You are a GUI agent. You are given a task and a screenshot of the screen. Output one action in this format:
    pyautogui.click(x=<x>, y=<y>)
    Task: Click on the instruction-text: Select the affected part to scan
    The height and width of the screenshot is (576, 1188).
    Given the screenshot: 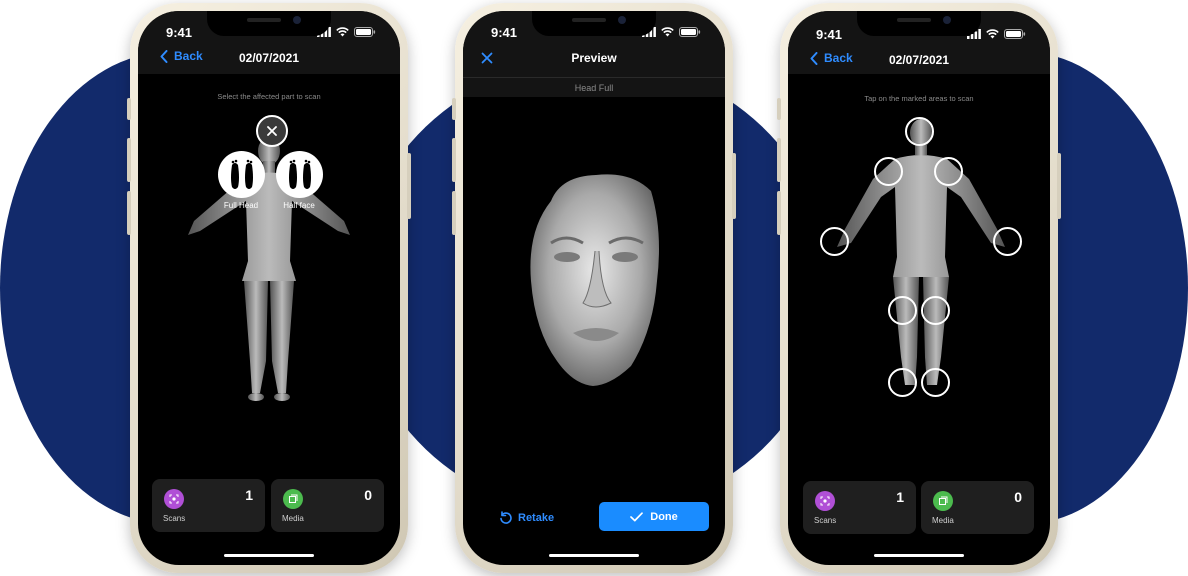 What is the action you would take?
    pyautogui.click(x=269, y=96)
    